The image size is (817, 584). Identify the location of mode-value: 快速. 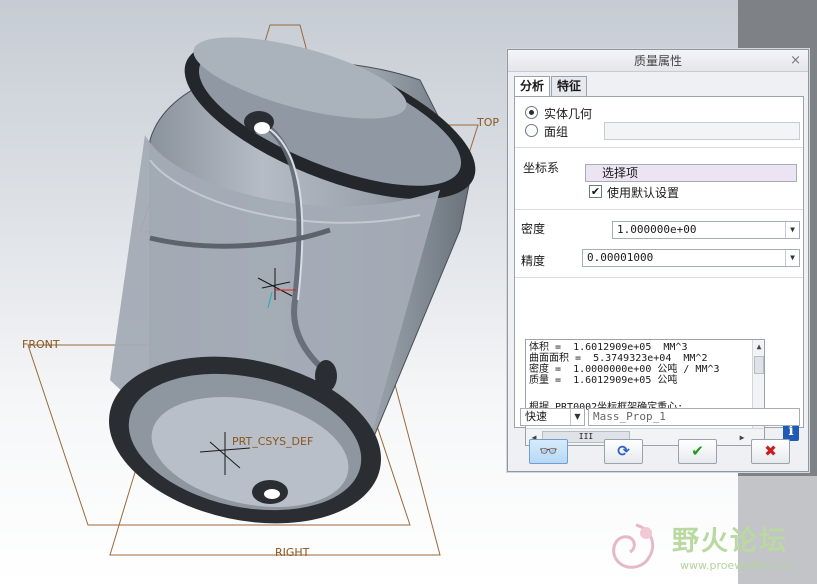
(536, 416).